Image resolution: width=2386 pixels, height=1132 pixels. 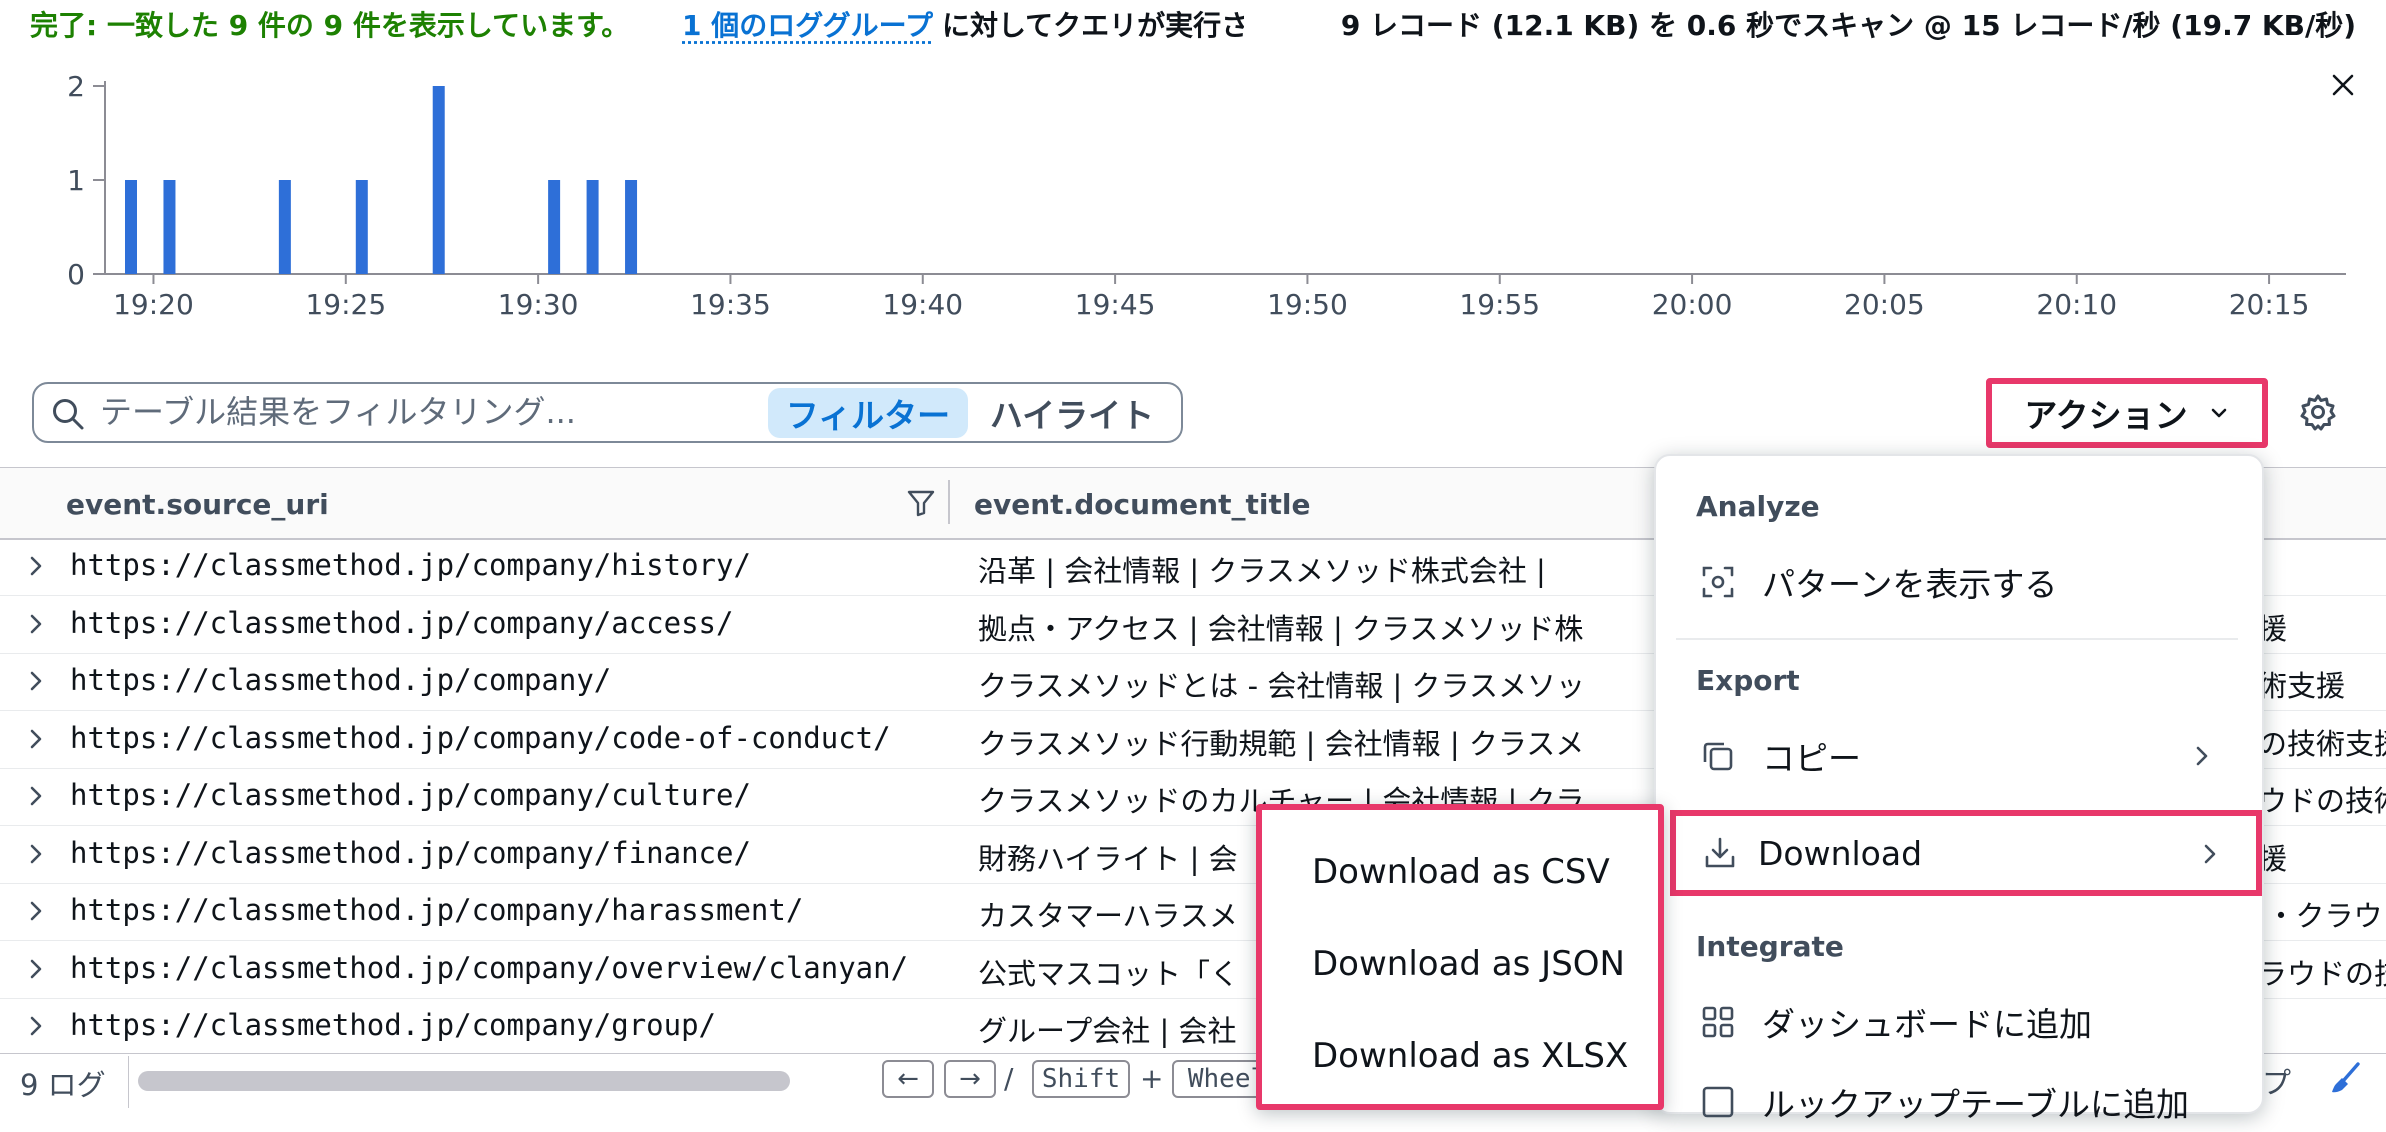 I want to click on cell-overflow: I・クラウ, so click(x=2320, y=916).